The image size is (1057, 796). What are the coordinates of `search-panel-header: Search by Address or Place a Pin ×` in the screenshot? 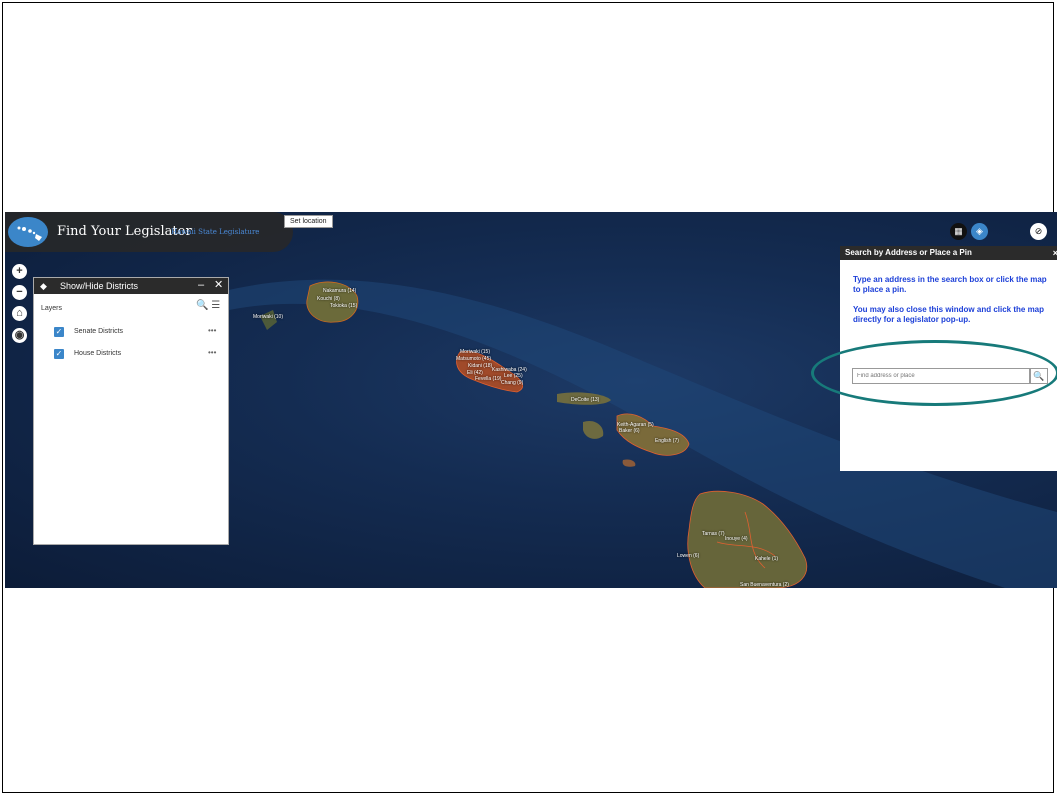 It's located at (948, 253).